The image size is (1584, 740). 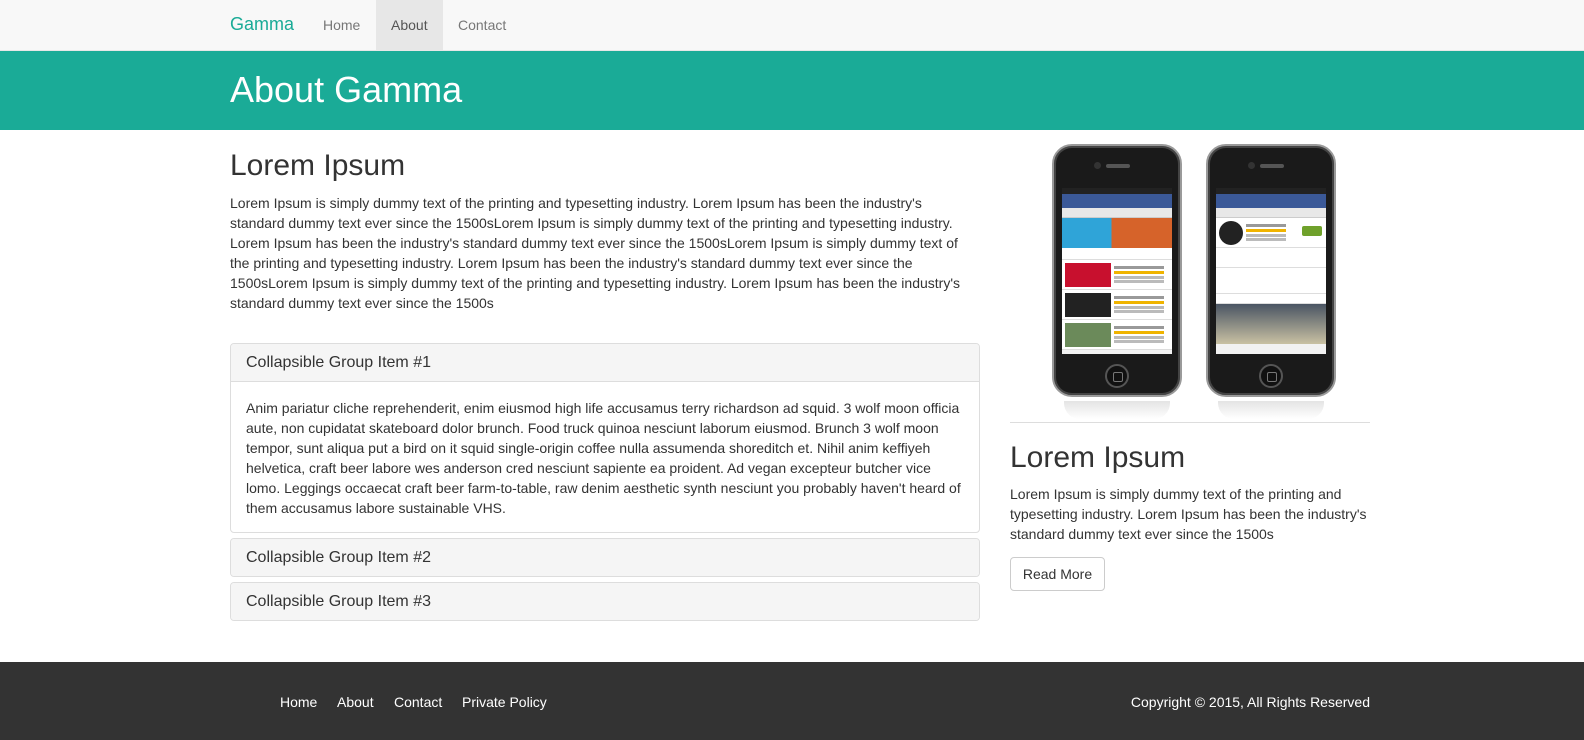 I want to click on phone-right-image, so click(x=1271, y=281).